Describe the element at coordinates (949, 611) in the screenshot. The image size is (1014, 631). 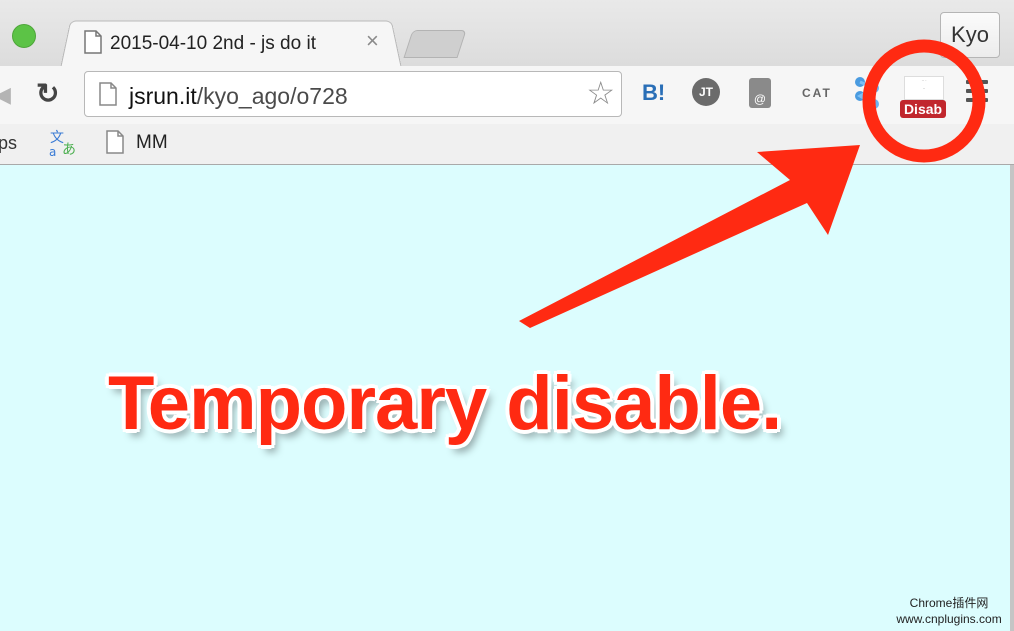
I see `watermark: Chrome插件网 www.cnplugins.com` at that location.